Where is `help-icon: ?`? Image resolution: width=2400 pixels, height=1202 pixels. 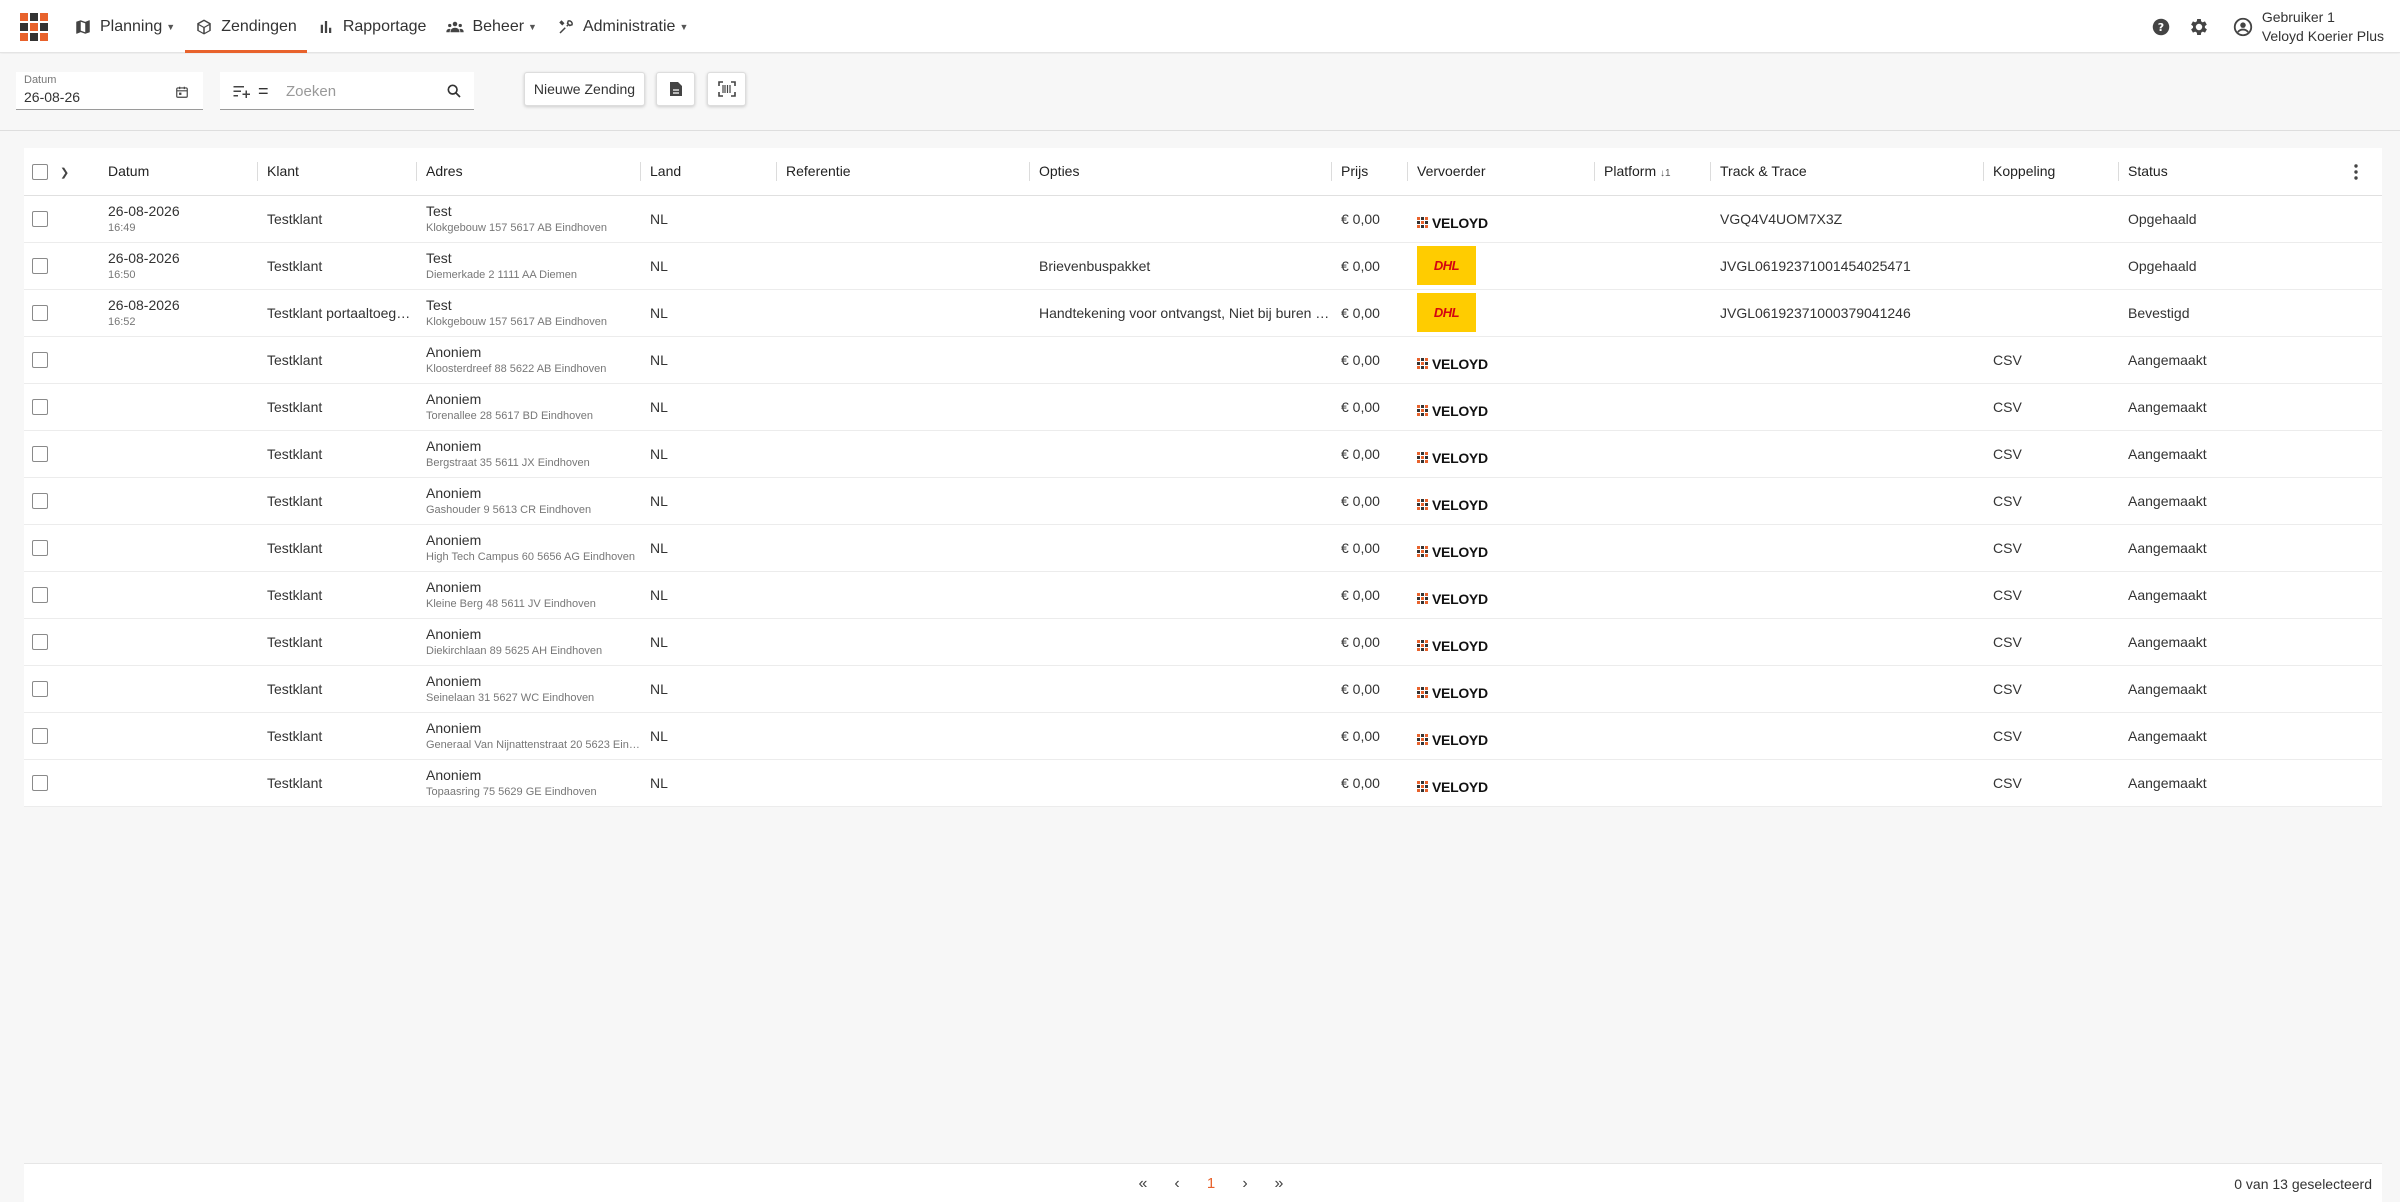 help-icon: ? is located at coordinates (2161, 27).